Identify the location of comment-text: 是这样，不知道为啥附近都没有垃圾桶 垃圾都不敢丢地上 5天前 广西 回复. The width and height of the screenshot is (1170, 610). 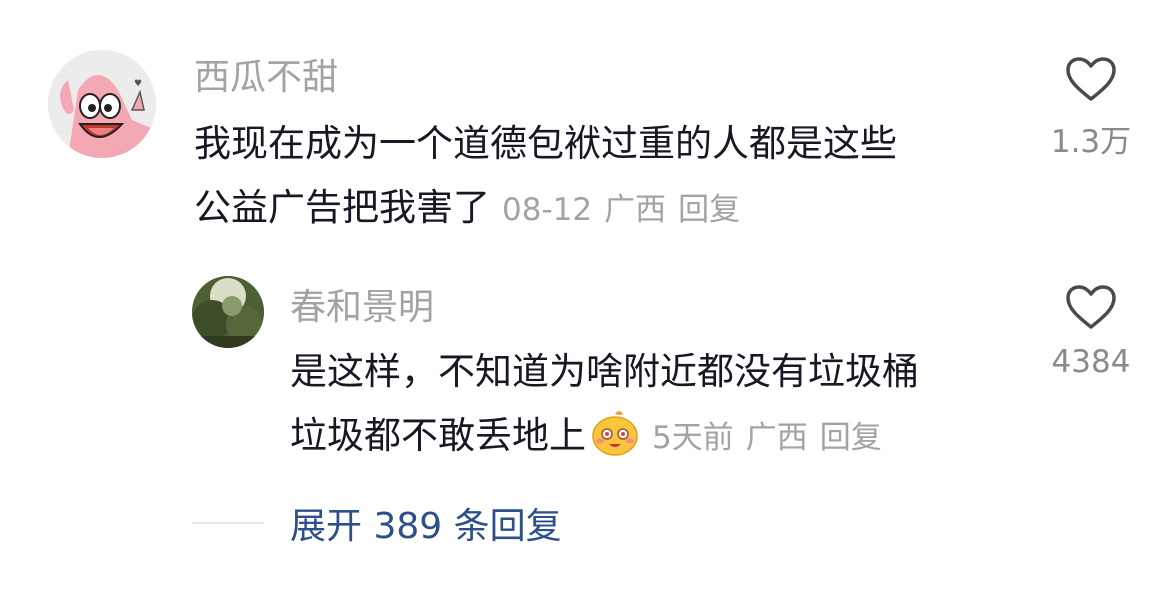
(660, 405).